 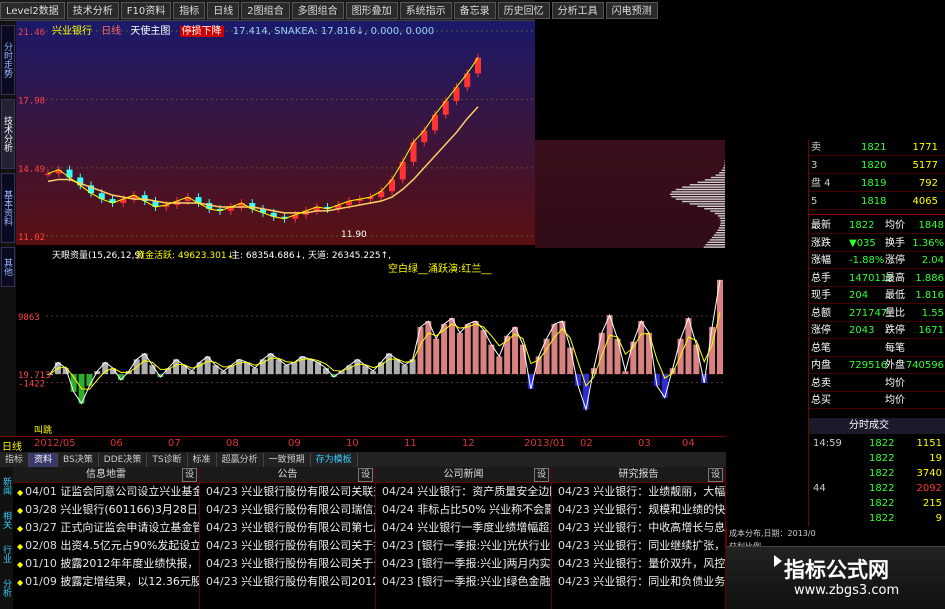 What do you see at coordinates (308, 527) in the screenshot?
I see `news-title: 兴业银行股份有限公司第七届董` at bounding box center [308, 527].